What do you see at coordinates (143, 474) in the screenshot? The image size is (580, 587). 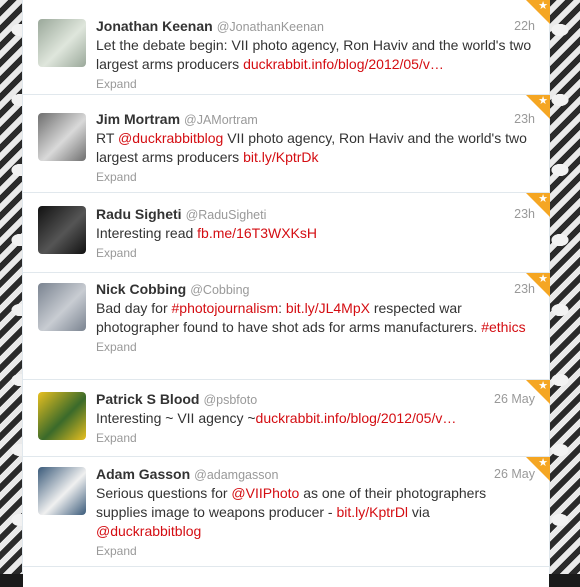 I see `user-name: Adam Gasson` at bounding box center [143, 474].